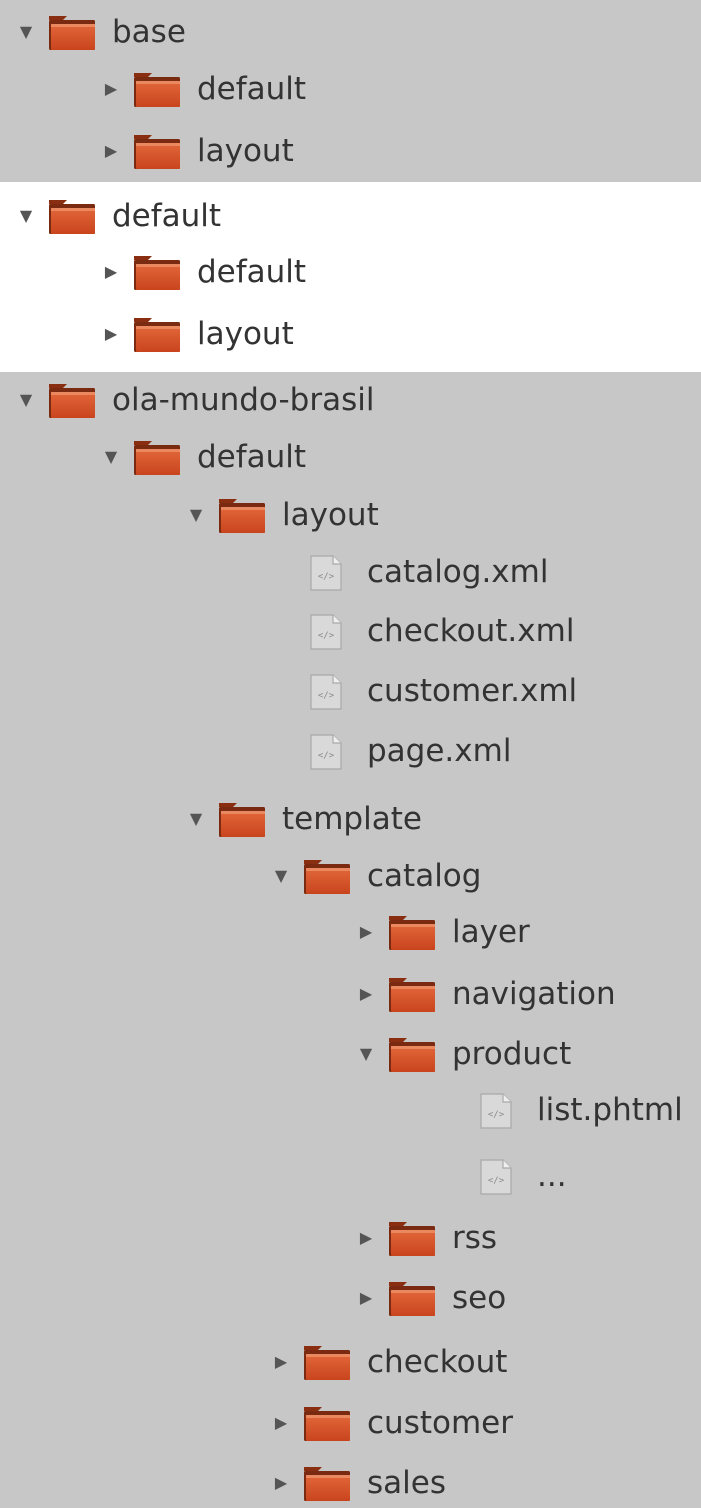 The height and width of the screenshot is (1508, 701). I want to click on tree-item-label: ola-mundo-brasil, so click(243, 400).